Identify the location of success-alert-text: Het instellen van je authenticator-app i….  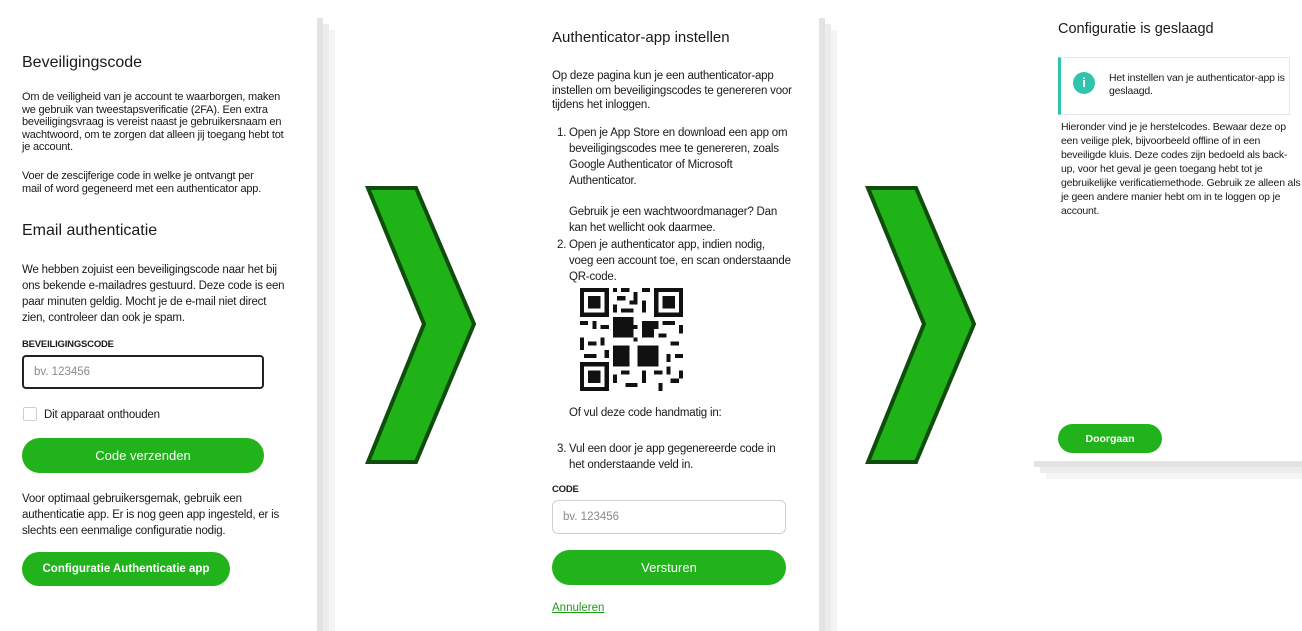
(1197, 84).